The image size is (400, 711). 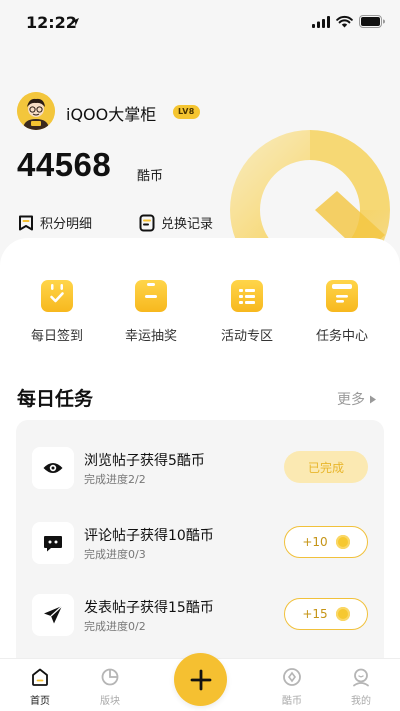 I want to click on avatar-portrait-icon, so click(x=36, y=111).